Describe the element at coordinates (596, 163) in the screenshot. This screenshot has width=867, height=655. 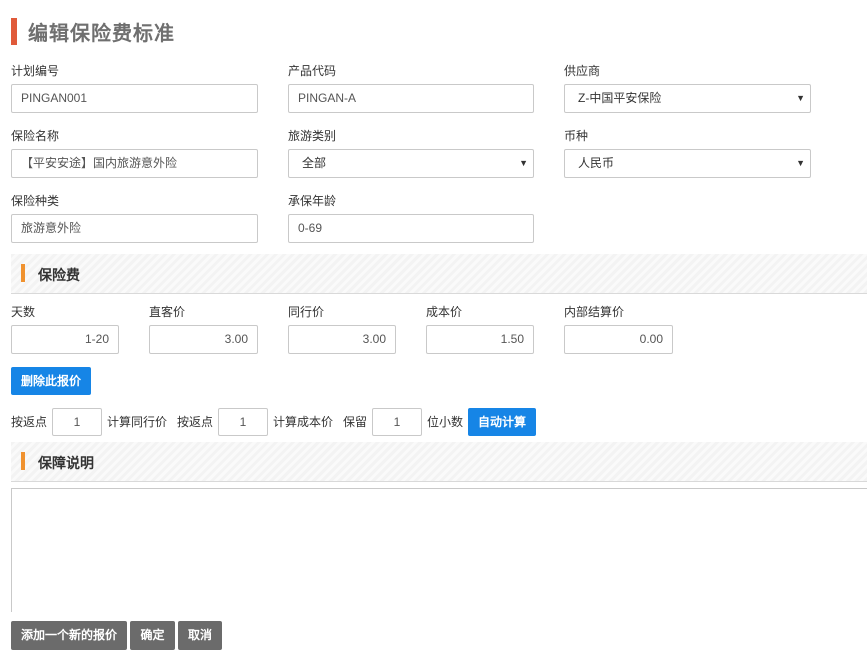
I see `currency-selected-value: 人民币` at that location.